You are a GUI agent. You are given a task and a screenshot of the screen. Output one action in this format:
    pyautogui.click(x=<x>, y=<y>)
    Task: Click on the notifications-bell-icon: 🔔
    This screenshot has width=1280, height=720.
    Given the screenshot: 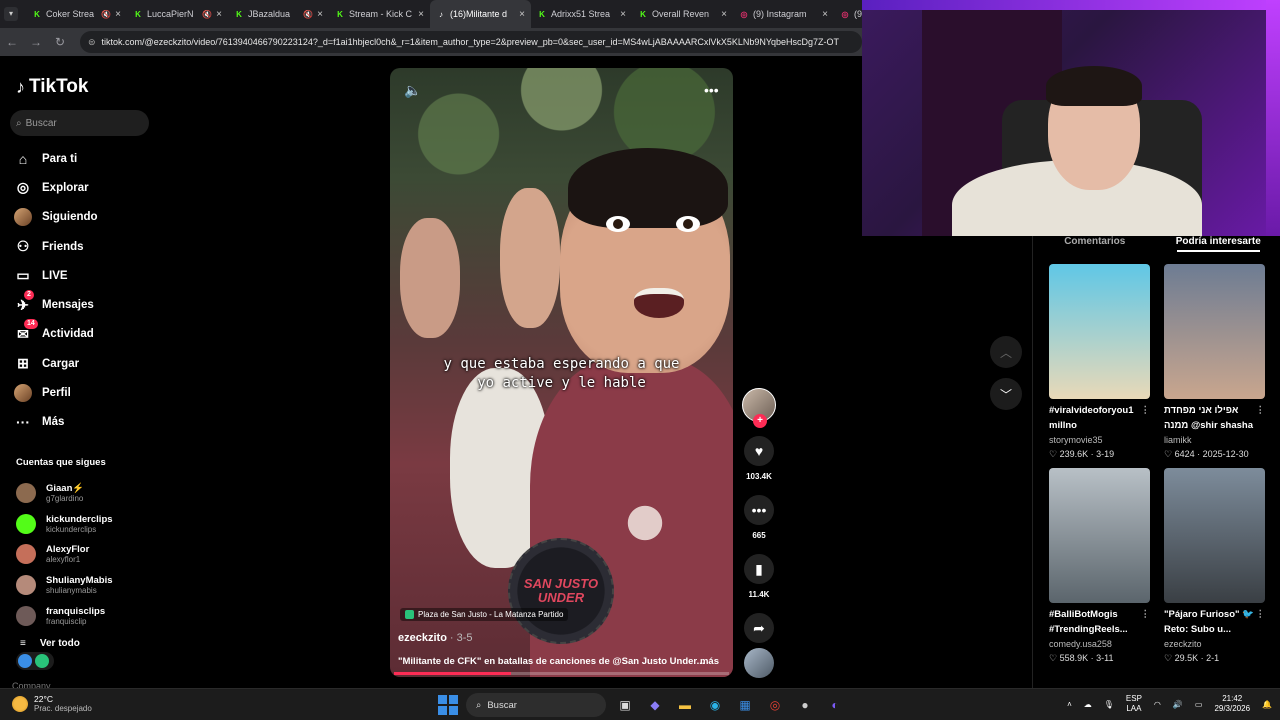 What is the action you would take?
    pyautogui.click(x=1267, y=704)
    